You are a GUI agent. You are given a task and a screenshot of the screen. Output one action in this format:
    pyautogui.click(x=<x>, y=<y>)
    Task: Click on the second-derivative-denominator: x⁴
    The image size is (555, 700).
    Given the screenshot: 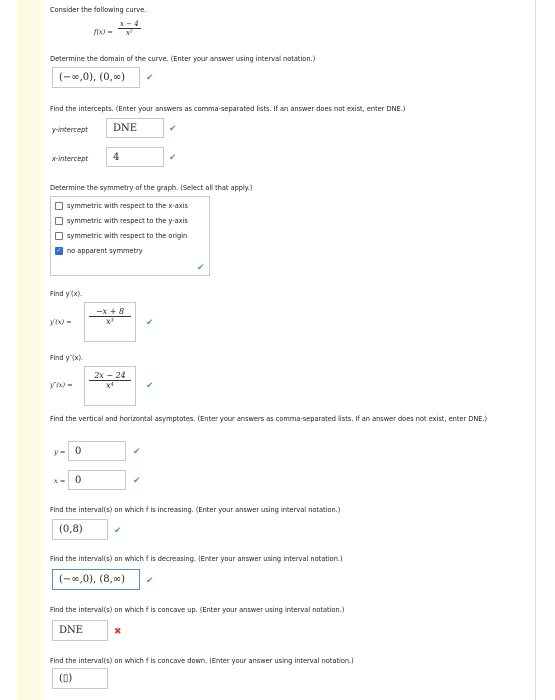 What is the action you would take?
    pyautogui.click(x=110, y=385)
    